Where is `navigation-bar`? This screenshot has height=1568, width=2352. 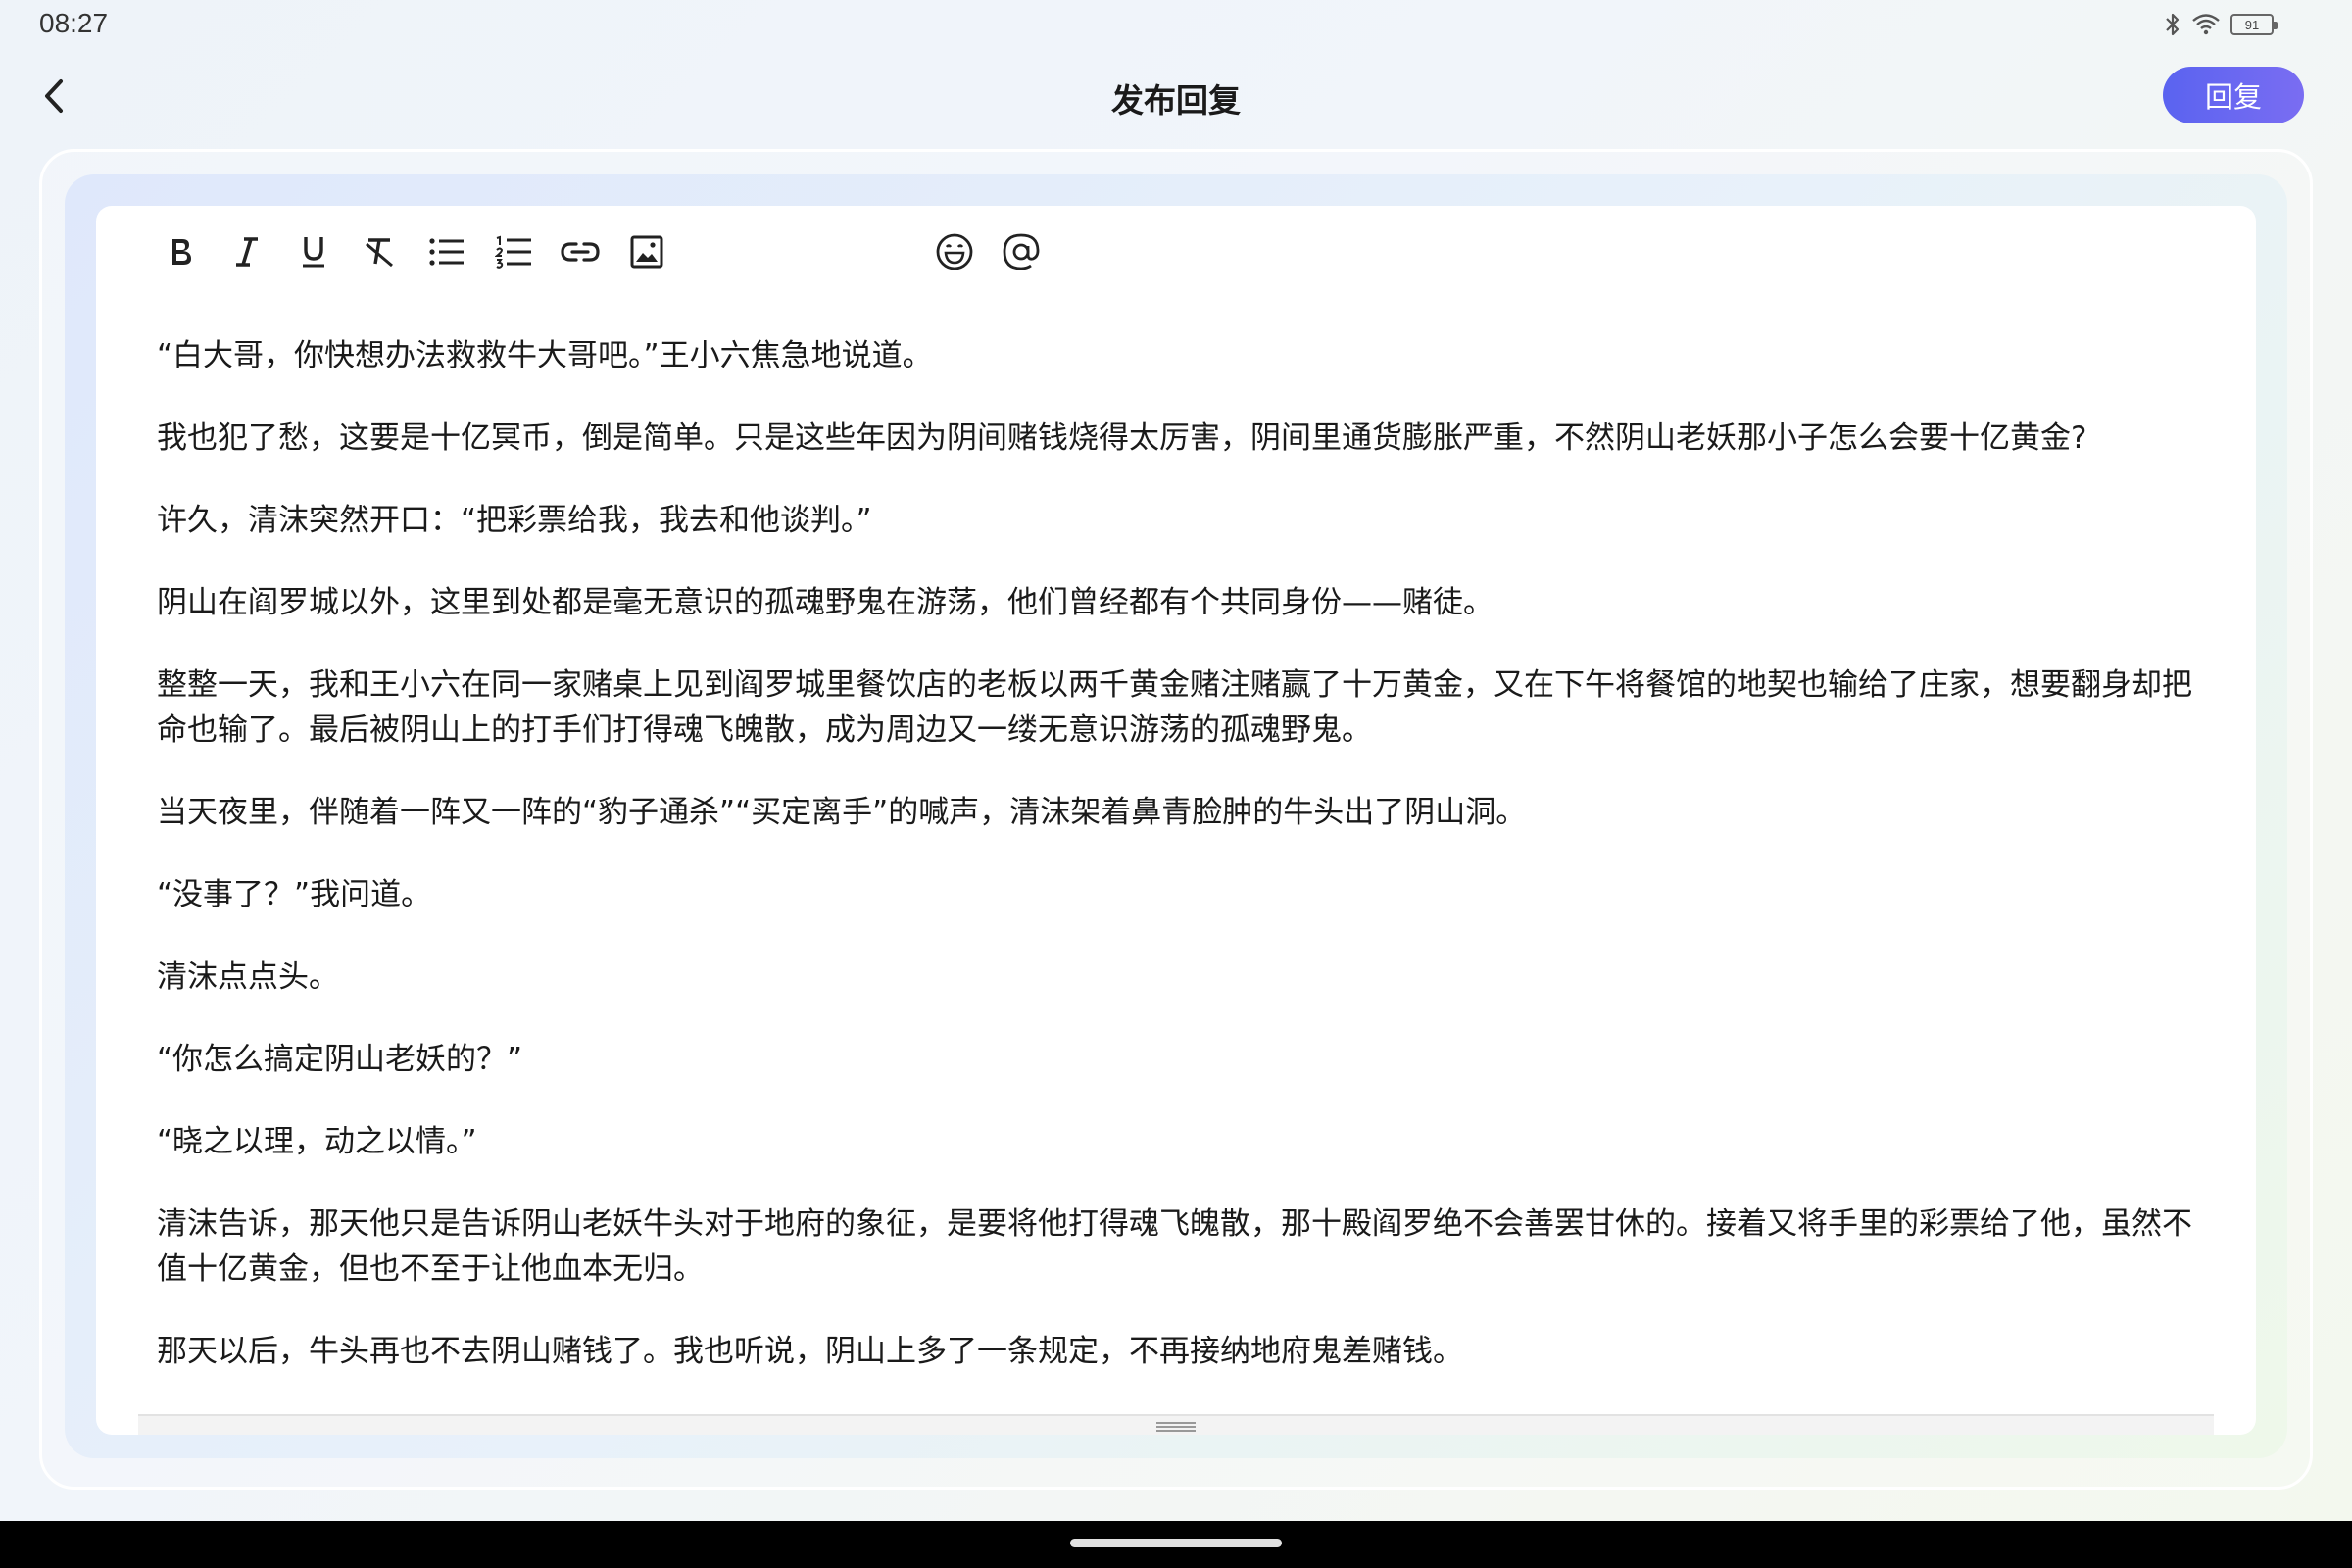 navigation-bar is located at coordinates (1176, 1544).